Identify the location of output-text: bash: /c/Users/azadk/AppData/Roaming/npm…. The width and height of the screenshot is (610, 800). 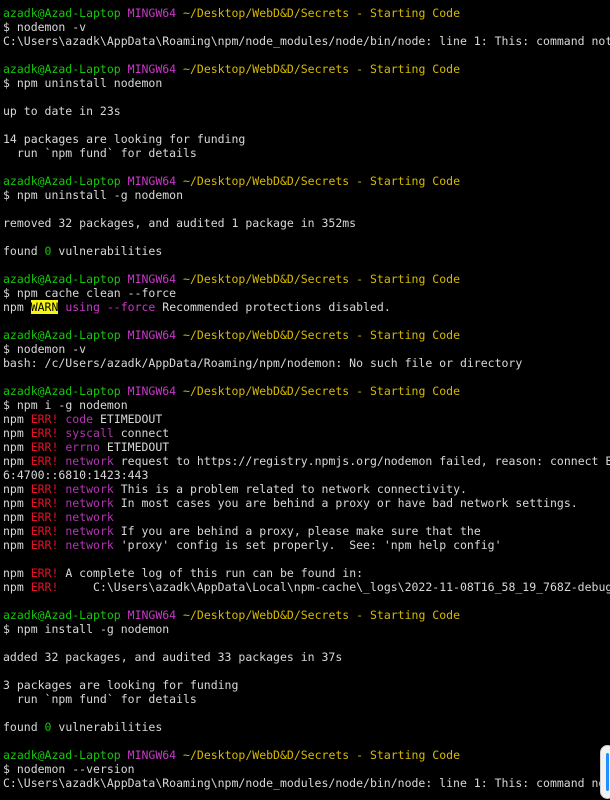
(263, 363).